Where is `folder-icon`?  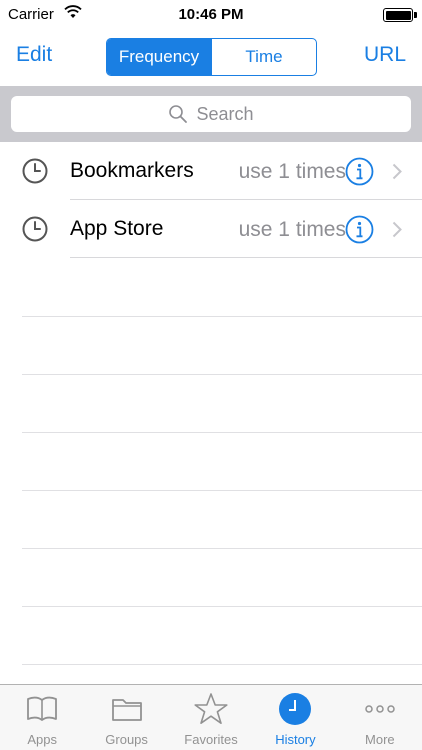 folder-icon is located at coordinates (126, 710).